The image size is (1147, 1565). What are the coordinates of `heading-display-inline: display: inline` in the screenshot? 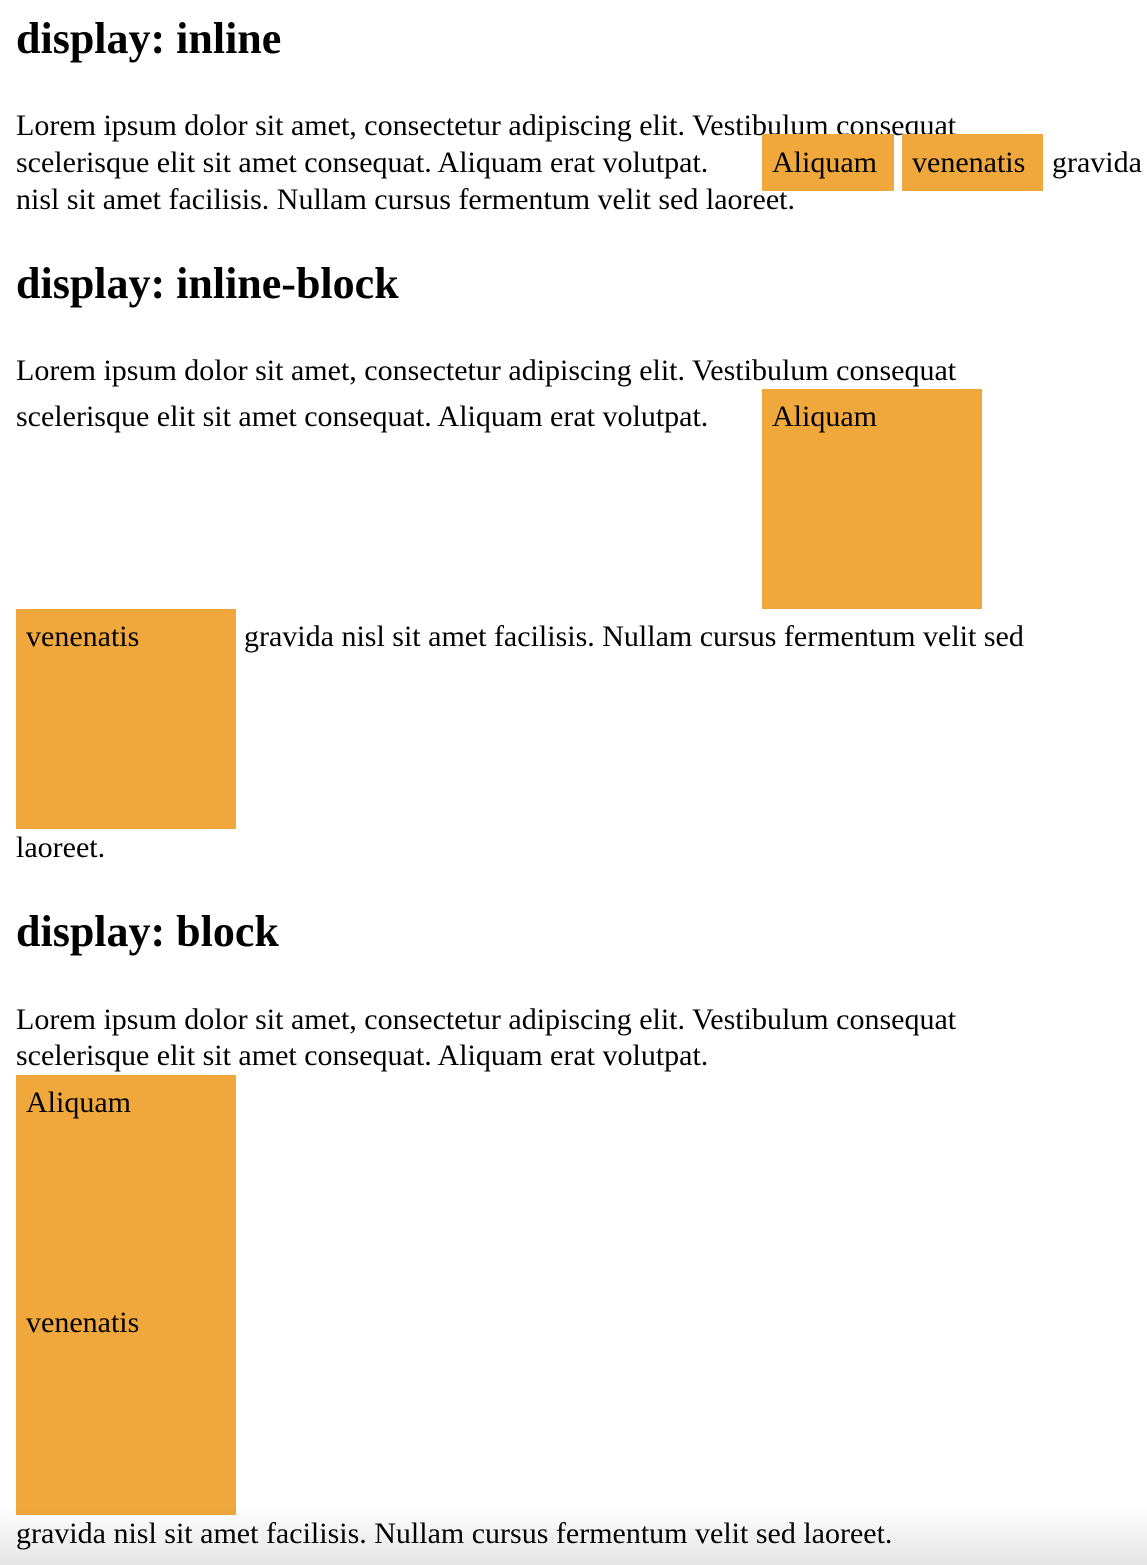 It's located at (149, 38).